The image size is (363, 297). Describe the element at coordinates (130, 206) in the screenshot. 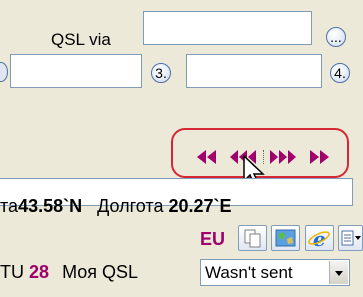

I see `longitude-label: Долгота` at that location.